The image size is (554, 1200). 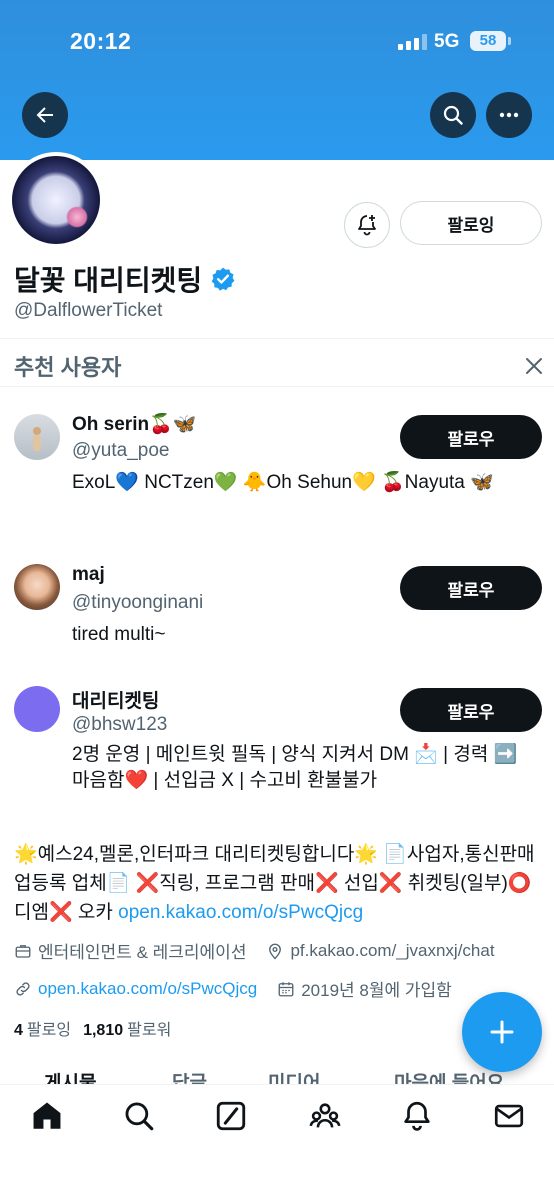 What do you see at coordinates (88, 575) in the screenshot?
I see `user-name: maj` at bounding box center [88, 575].